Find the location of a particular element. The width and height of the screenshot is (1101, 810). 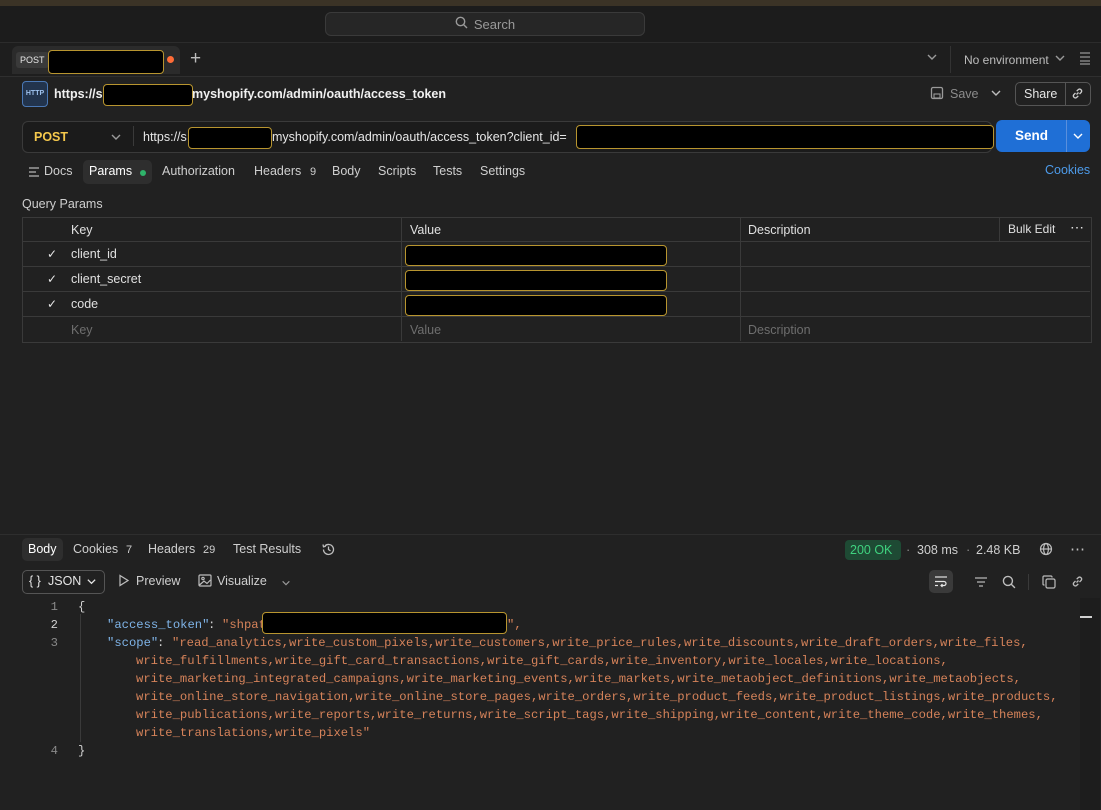

bulk-edit-button: Bulk Edit is located at coordinates (1031, 229).